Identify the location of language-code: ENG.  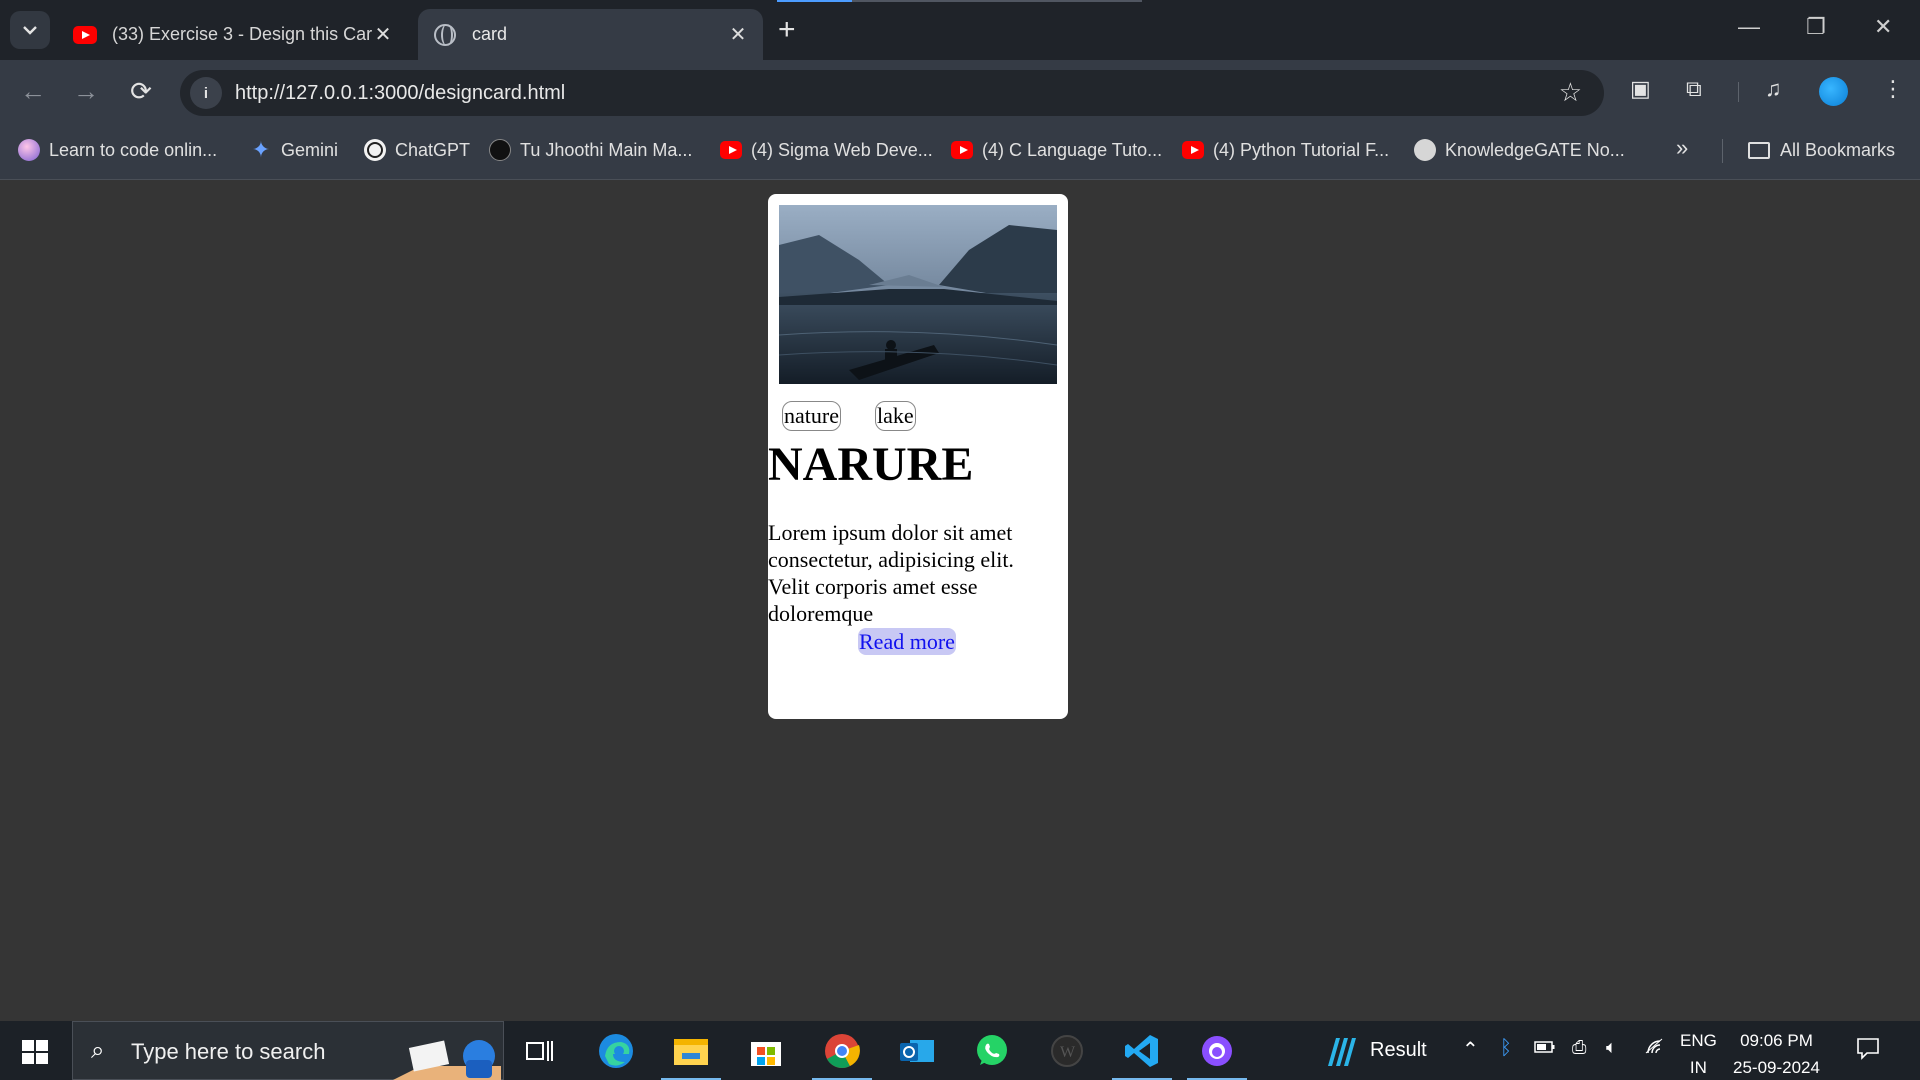
(1698, 1040).